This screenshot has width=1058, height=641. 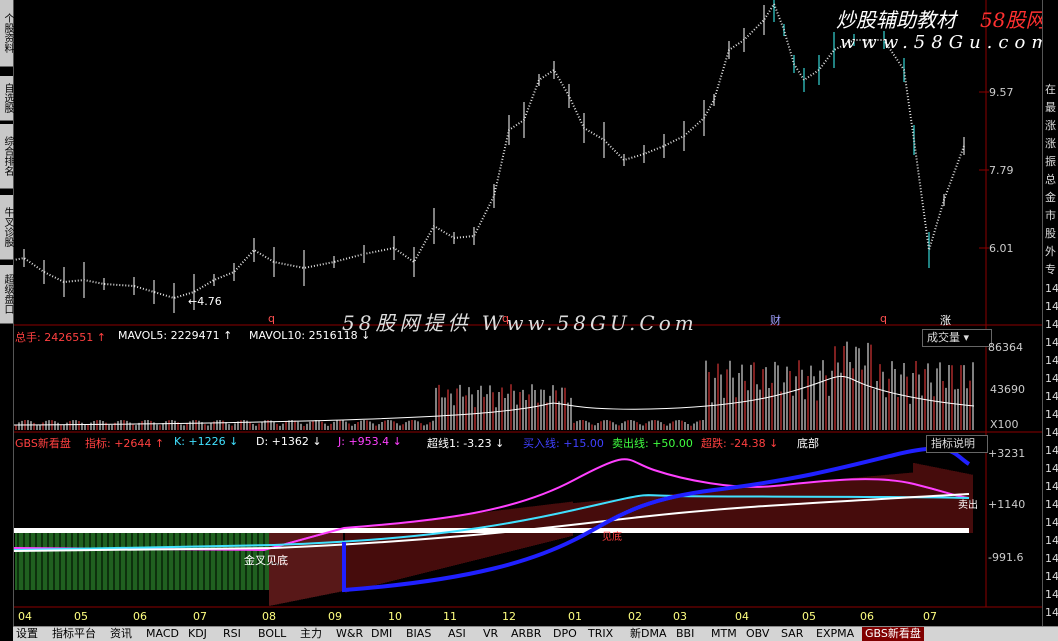 What do you see at coordinates (395, 616) in the screenshot?
I see `month-label: 10` at bounding box center [395, 616].